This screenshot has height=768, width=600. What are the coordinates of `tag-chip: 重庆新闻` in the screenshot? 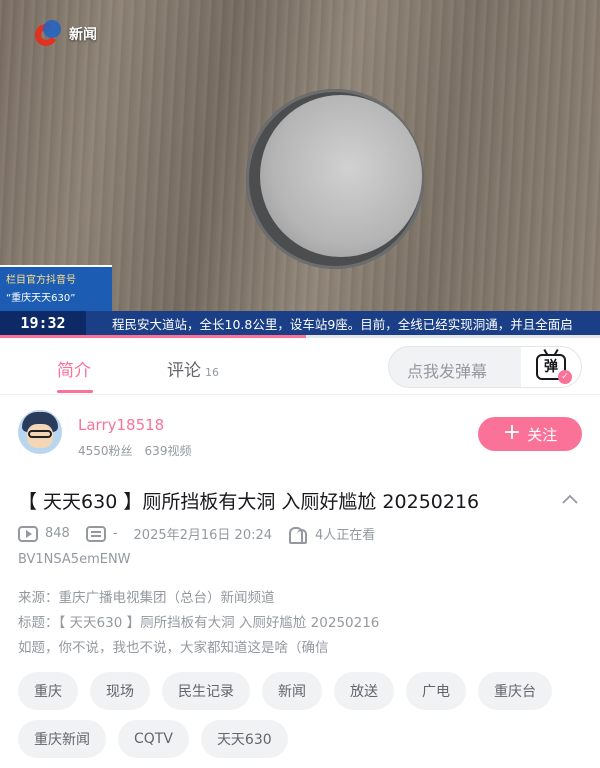 It's located at (62, 739).